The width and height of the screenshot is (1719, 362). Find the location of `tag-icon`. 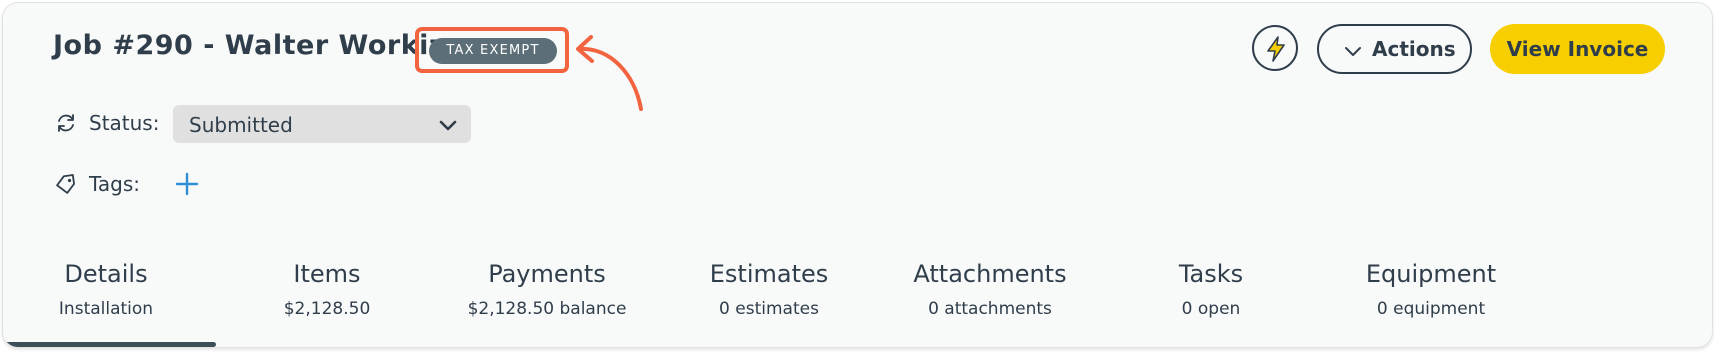

tag-icon is located at coordinates (66, 186).